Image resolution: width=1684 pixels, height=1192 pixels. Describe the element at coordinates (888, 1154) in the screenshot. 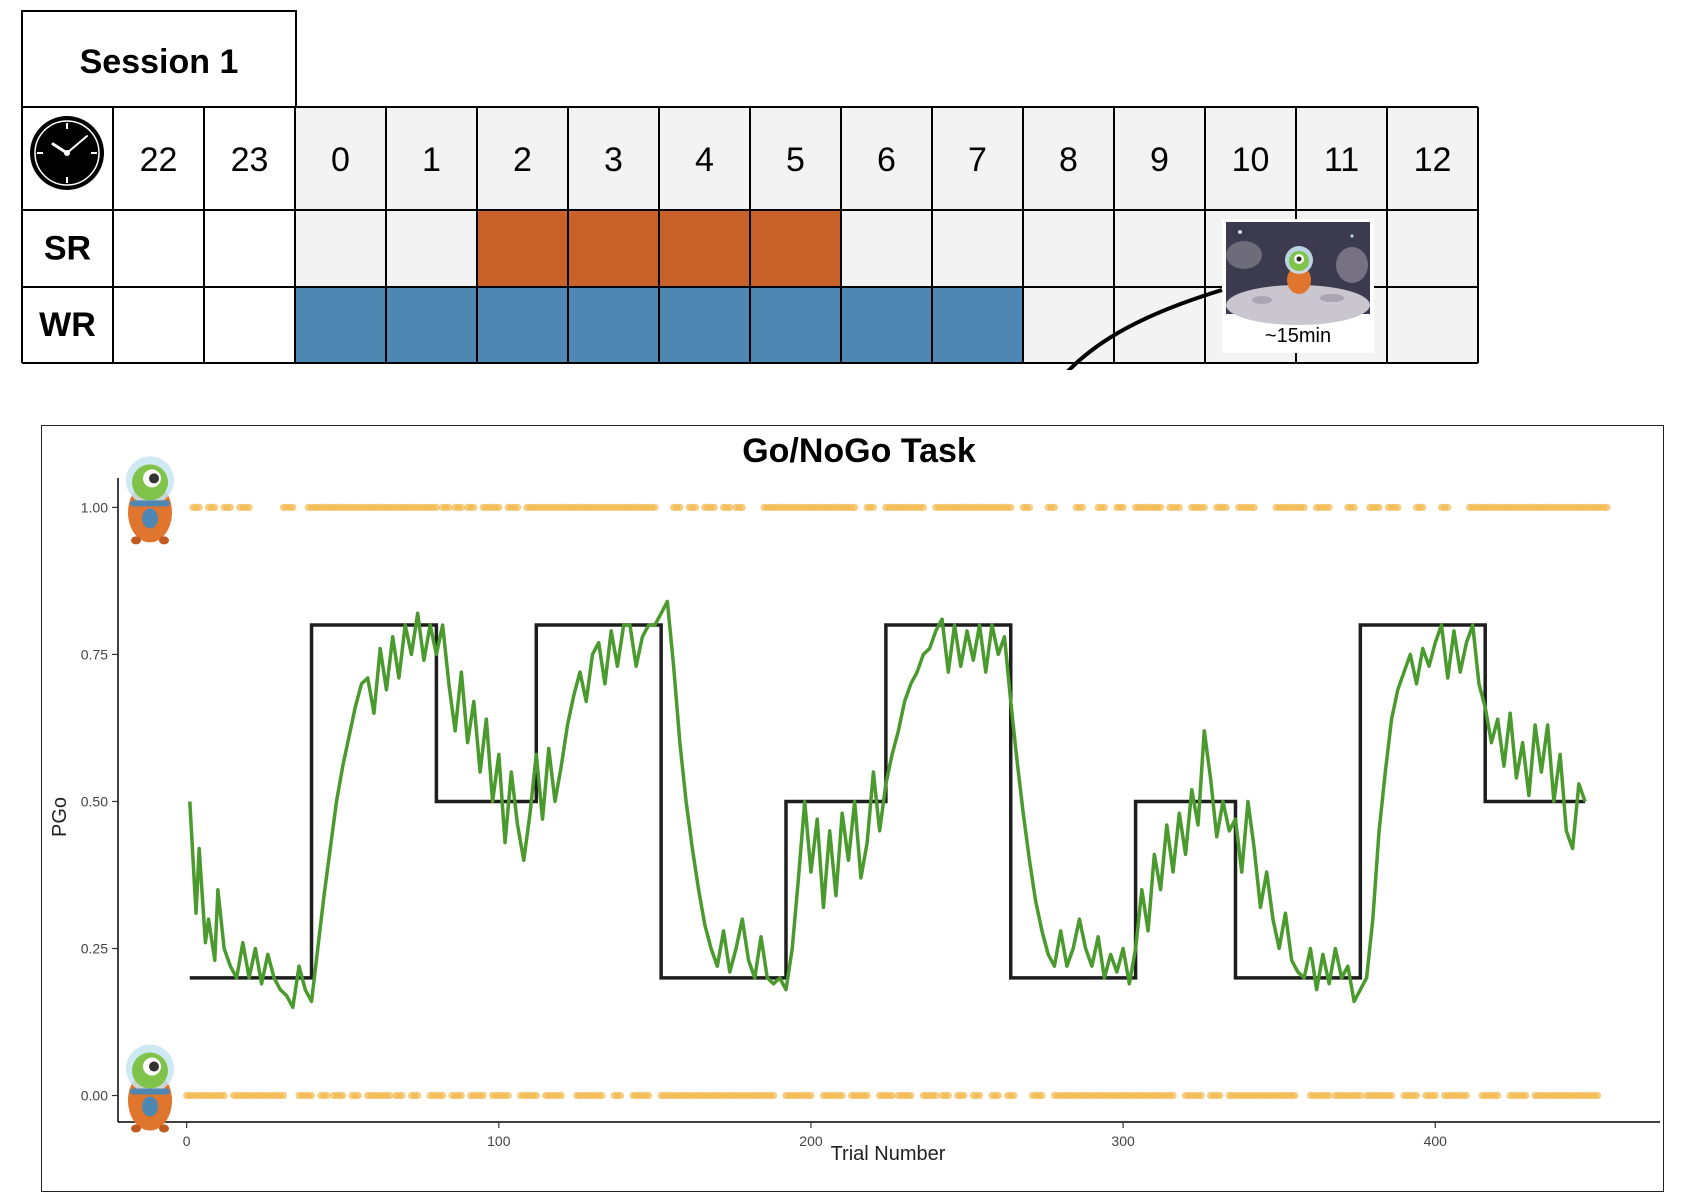

I see `x-axis-label: Trial Number` at that location.